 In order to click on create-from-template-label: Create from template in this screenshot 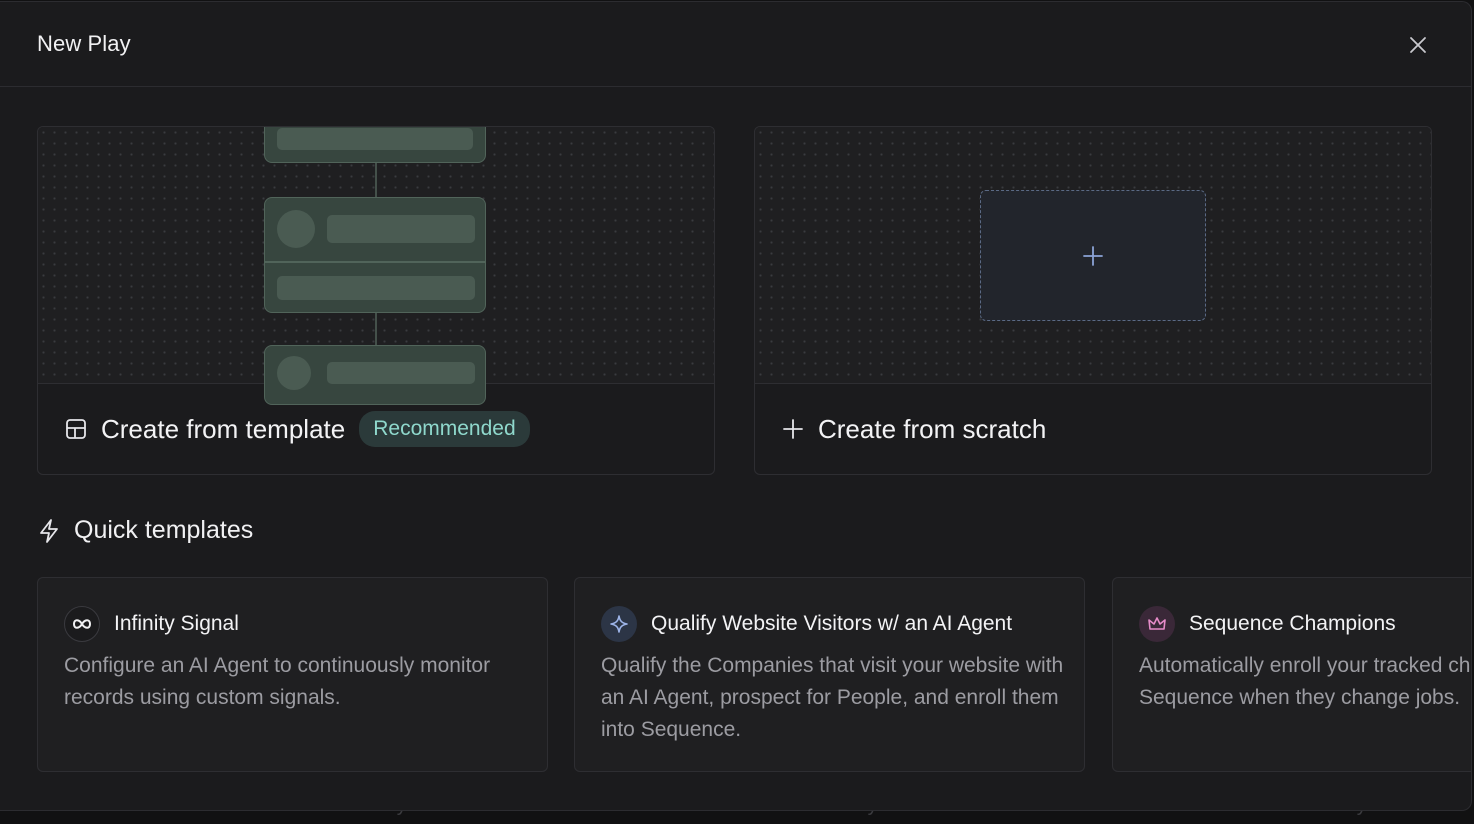, I will do `click(223, 428)`.